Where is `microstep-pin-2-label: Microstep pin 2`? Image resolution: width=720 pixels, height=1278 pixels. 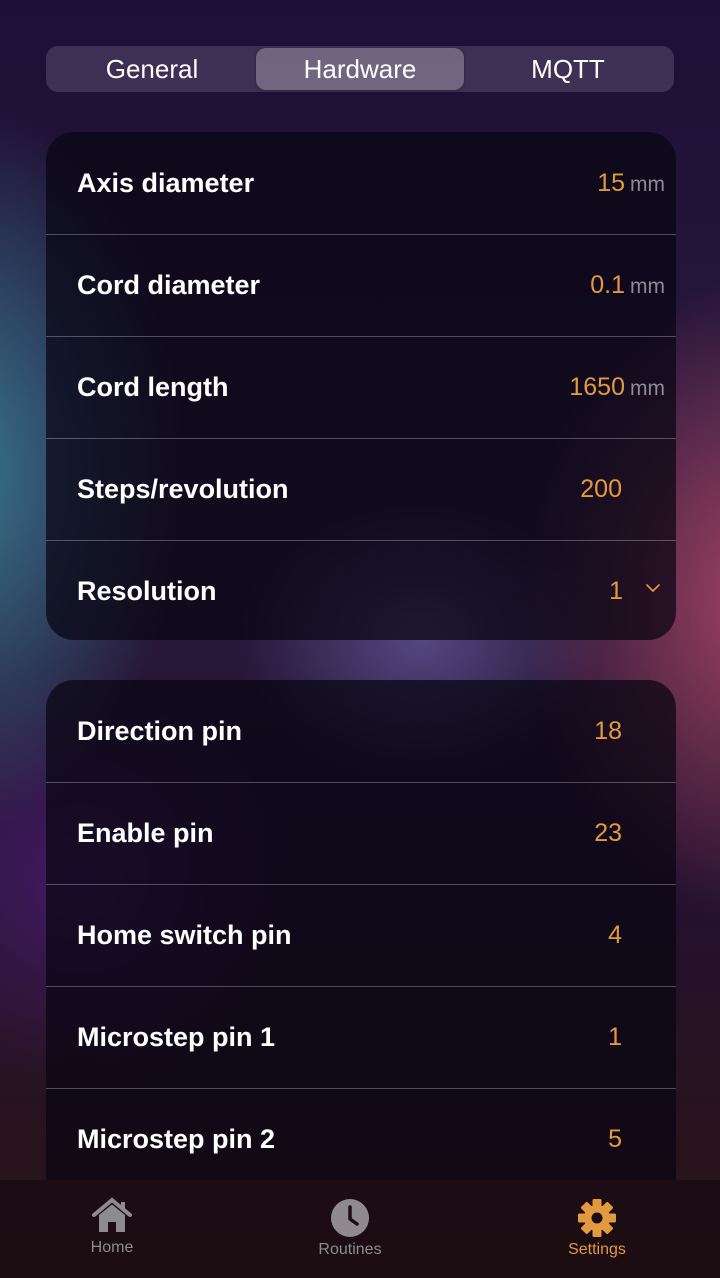 microstep-pin-2-label: Microstep pin 2 is located at coordinates (176, 1139).